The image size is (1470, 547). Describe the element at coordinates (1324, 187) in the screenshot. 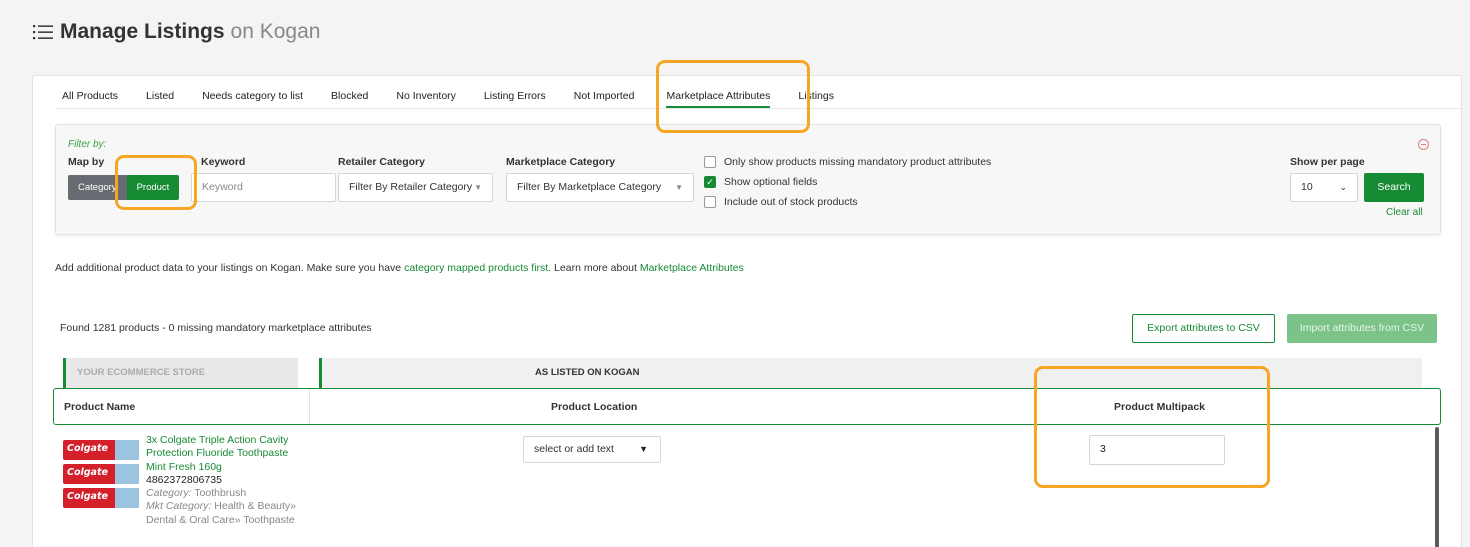

I see `per-page-select: 10 ⌄` at that location.